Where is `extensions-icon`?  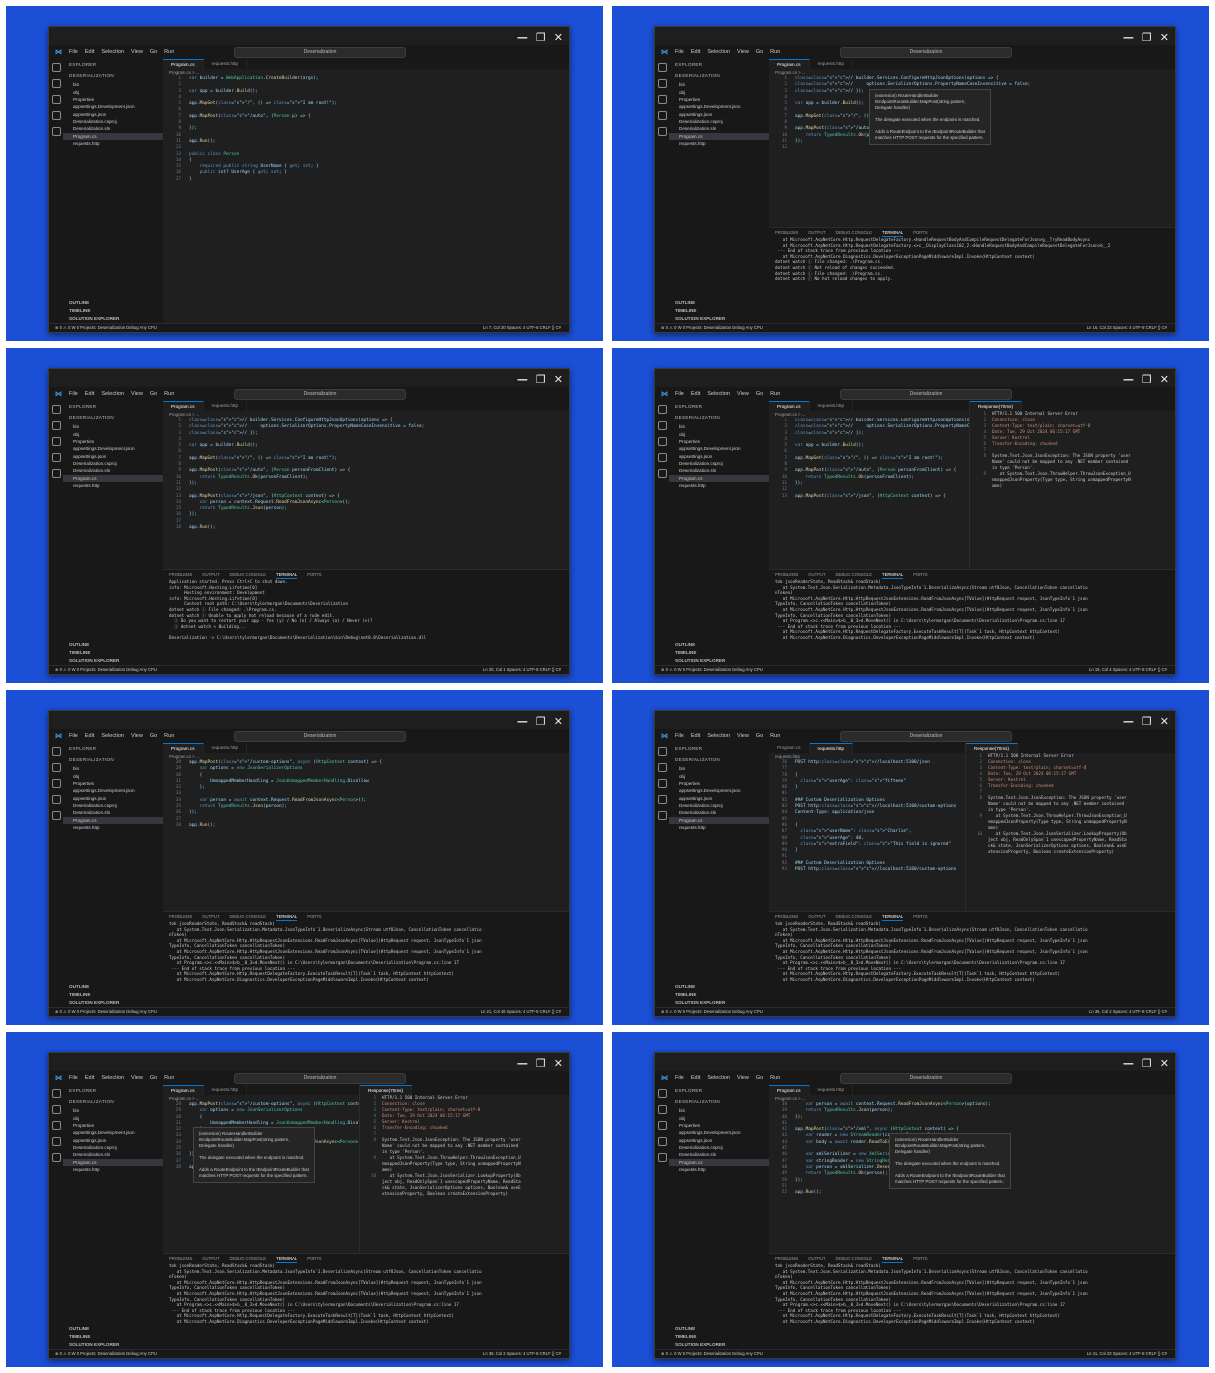 extensions-icon is located at coordinates (662, 473).